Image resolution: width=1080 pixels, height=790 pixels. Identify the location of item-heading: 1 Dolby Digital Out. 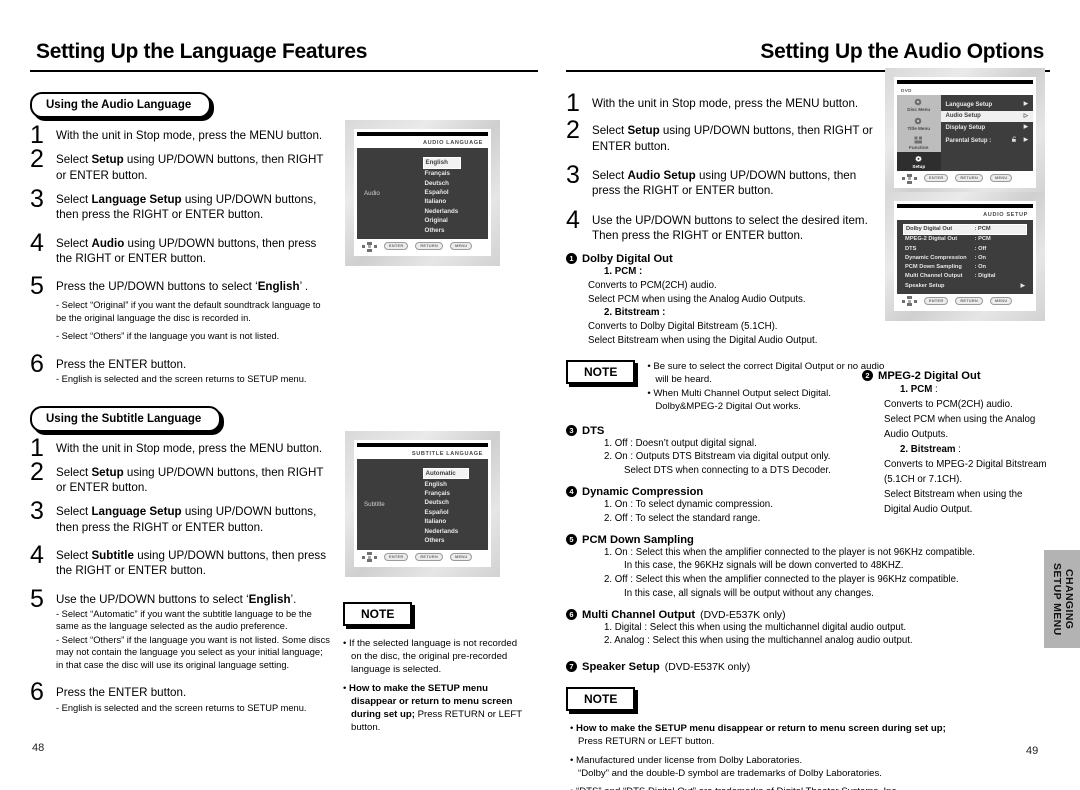
(718, 259).